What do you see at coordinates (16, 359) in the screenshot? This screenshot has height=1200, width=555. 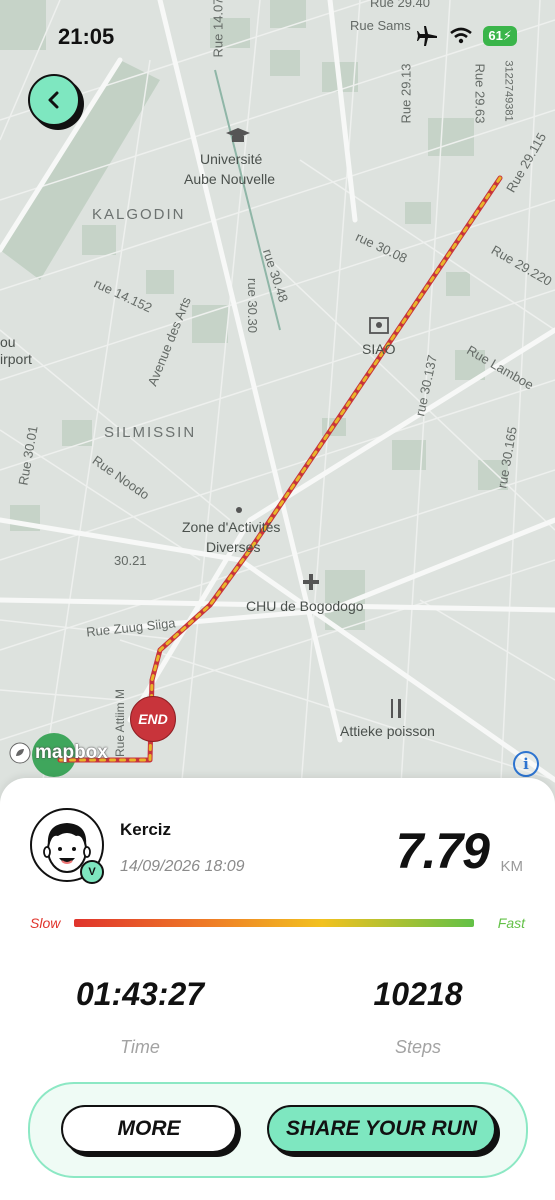 I see `poi-label: irport` at bounding box center [16, 359].